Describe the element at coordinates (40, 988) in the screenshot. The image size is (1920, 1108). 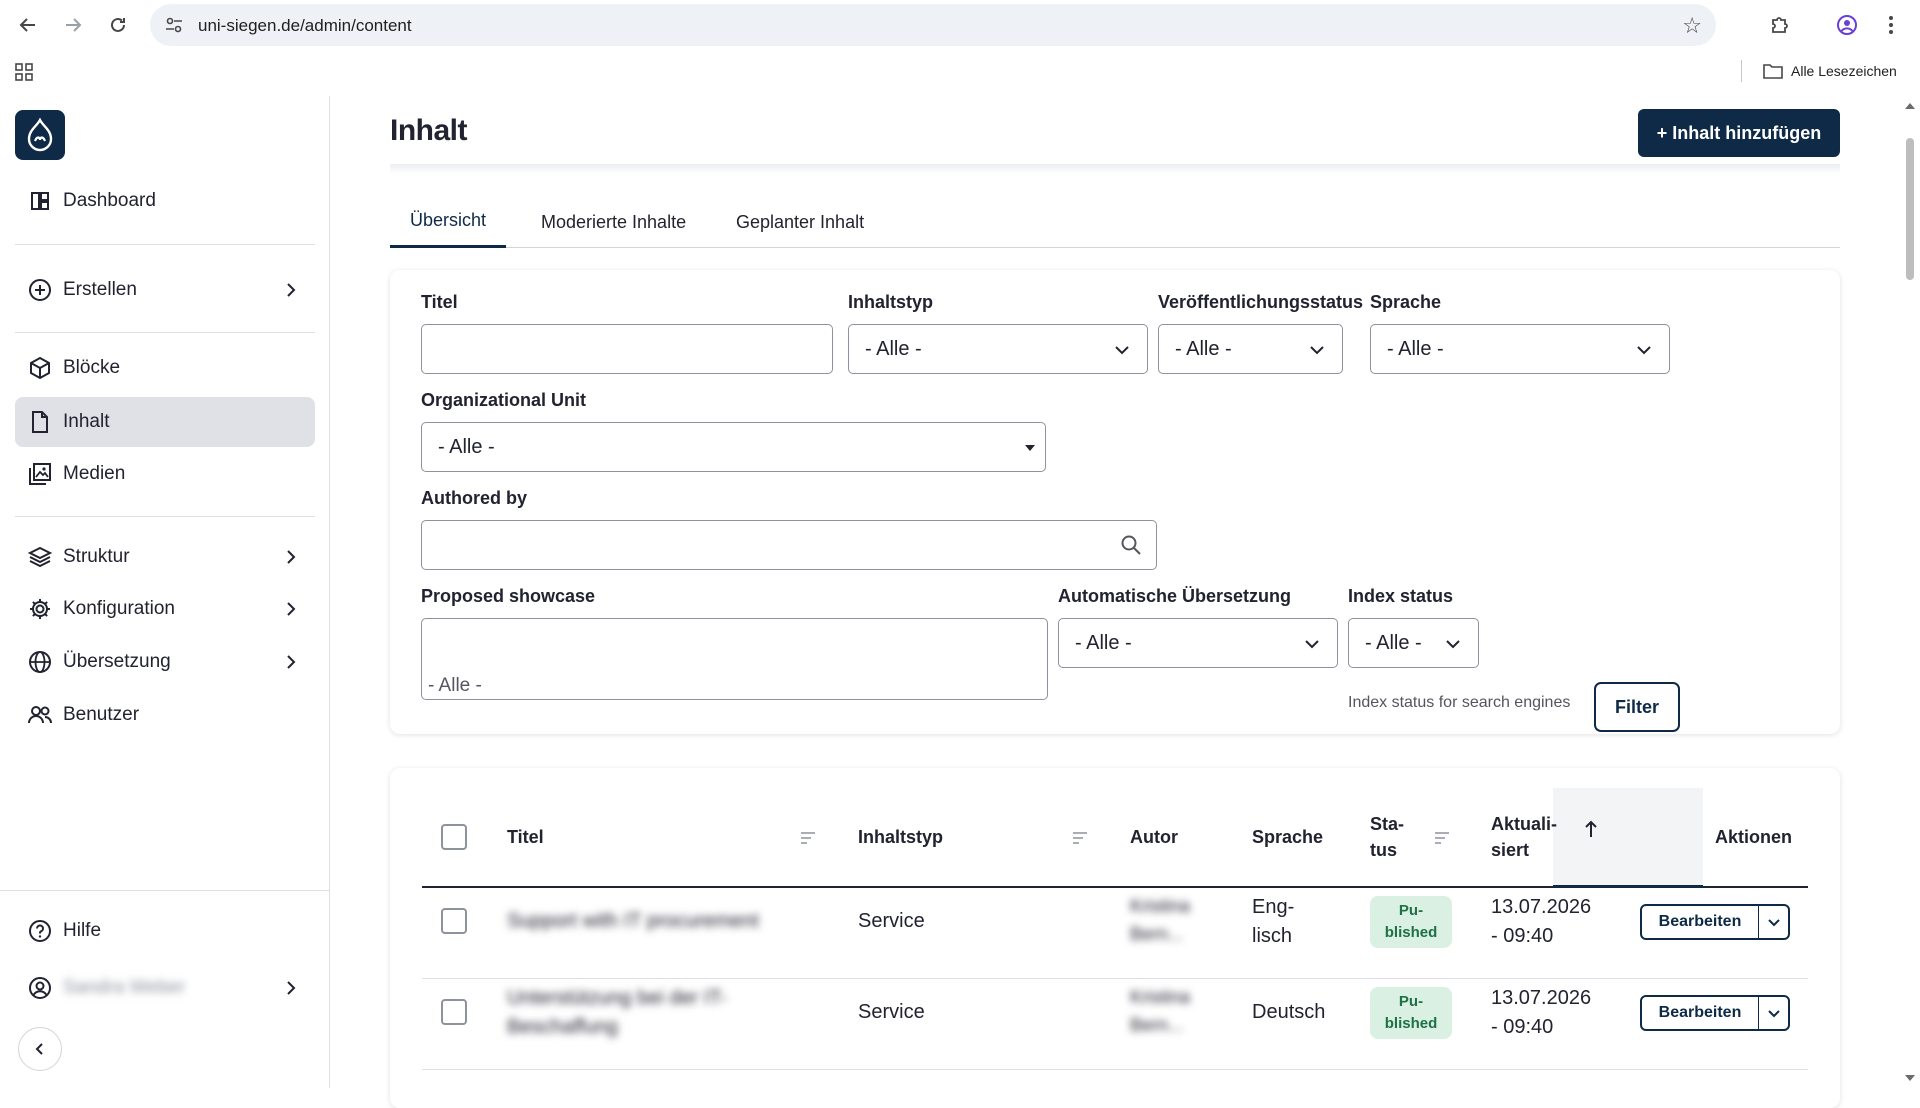
I see `user-avatar-icon` at that location.